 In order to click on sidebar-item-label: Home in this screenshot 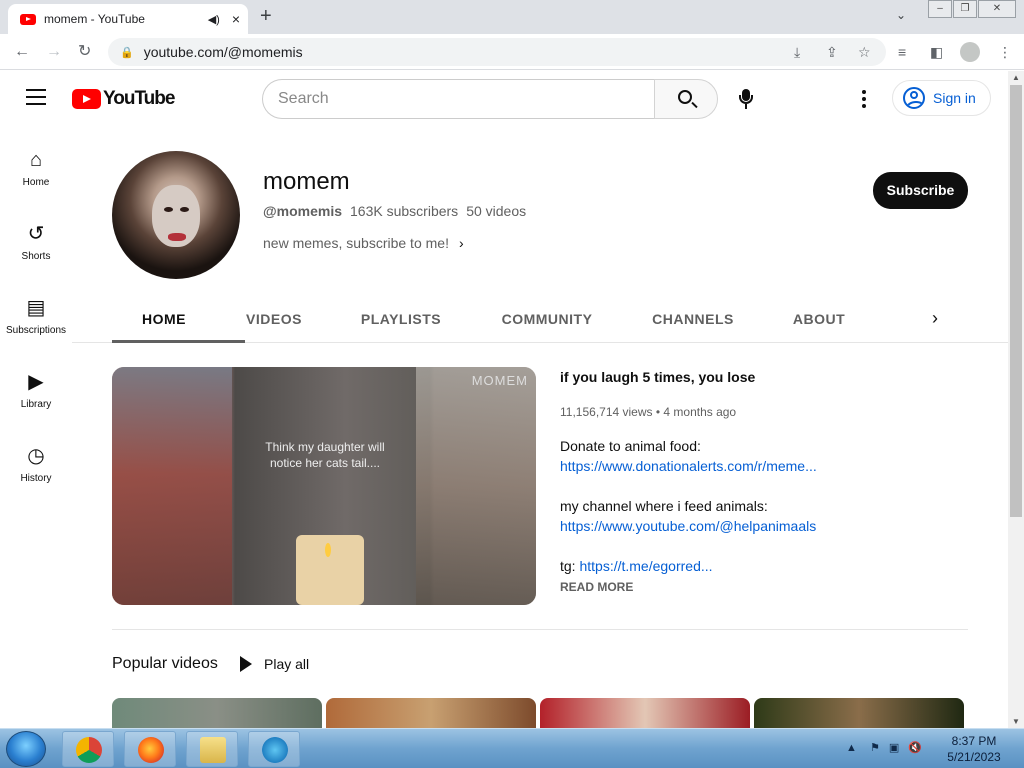, I will do `click(36, 182)`.